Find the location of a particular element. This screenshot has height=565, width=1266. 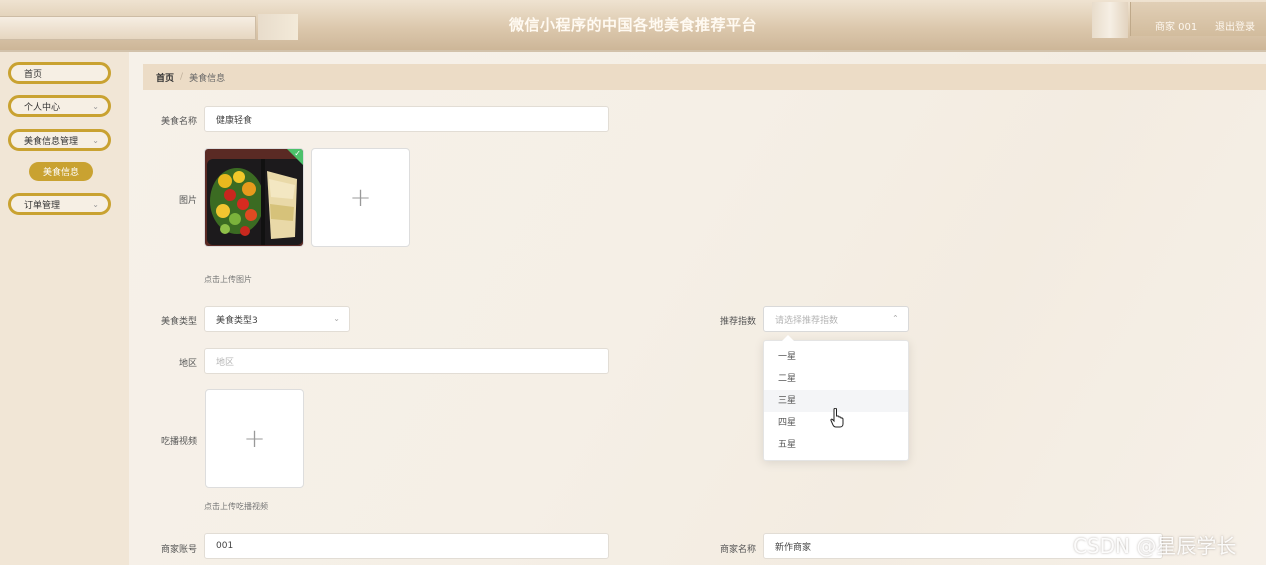

merchant-name-label: 商家名称 is located at coordinates (737, 550).